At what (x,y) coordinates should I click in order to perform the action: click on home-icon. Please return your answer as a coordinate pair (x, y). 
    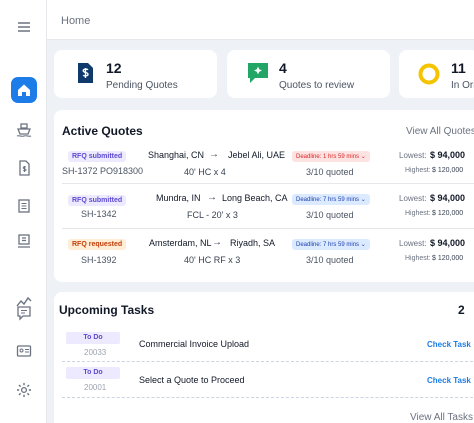
    Looking at the image, I should click on (24, 90).